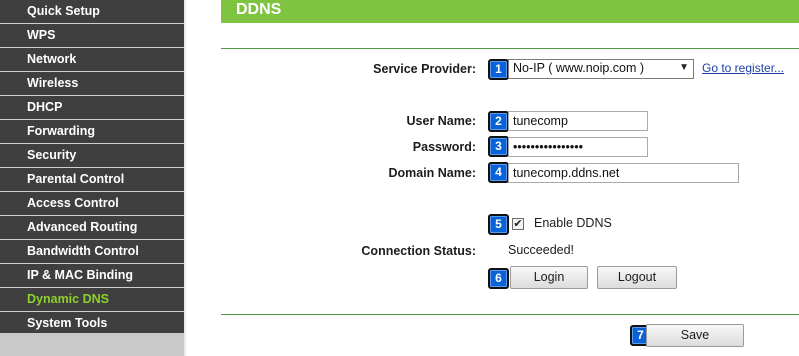 The width and height of the screenshot is (799, 356). Describe the element at coordinates (498, 146) in the screenshot. I see `step-badge-3: 3` at that location.